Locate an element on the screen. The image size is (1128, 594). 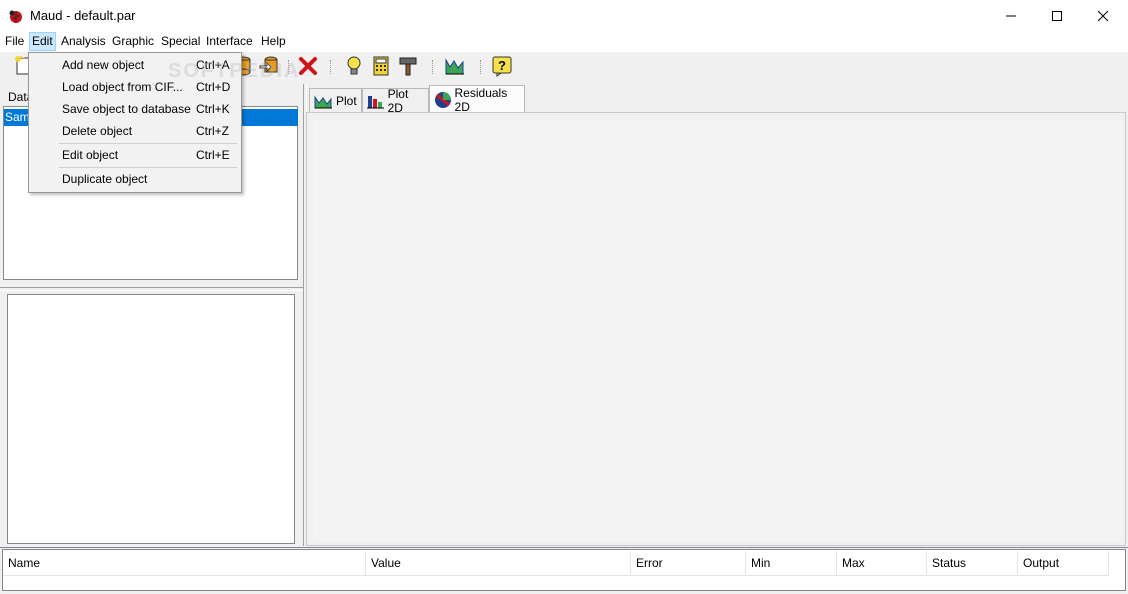
menu-item-label: Save object to database is located at coordinates (126, 109).